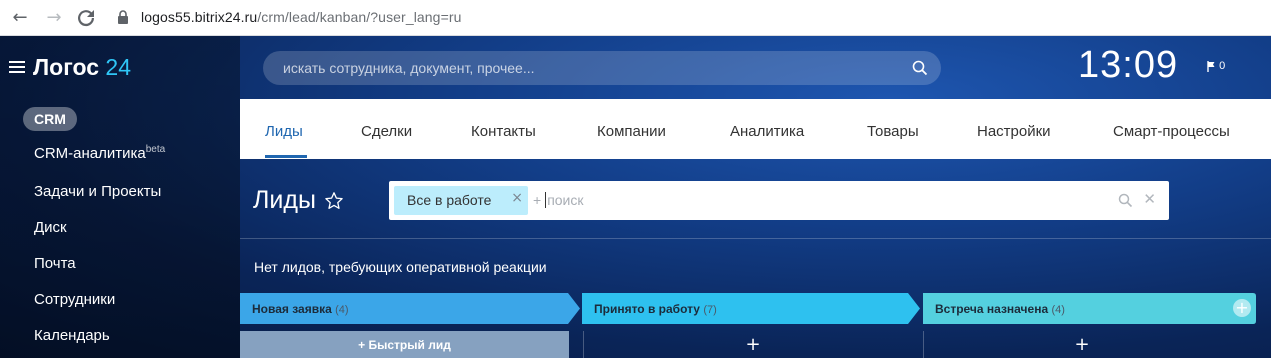 This screenshot has width=1271, height=358. What do you see at coordinates (517, 198) in the screenshot?
I see `filter-chip-remove-icon: ×` at bounding box center [517, 198].